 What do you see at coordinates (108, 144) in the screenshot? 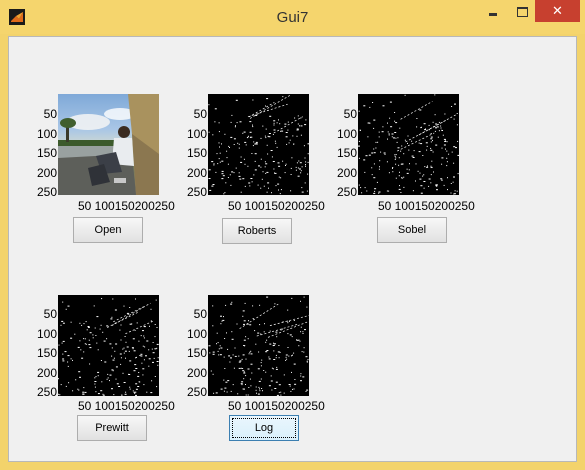
I see `original-image` at bounding box center [108, 144].